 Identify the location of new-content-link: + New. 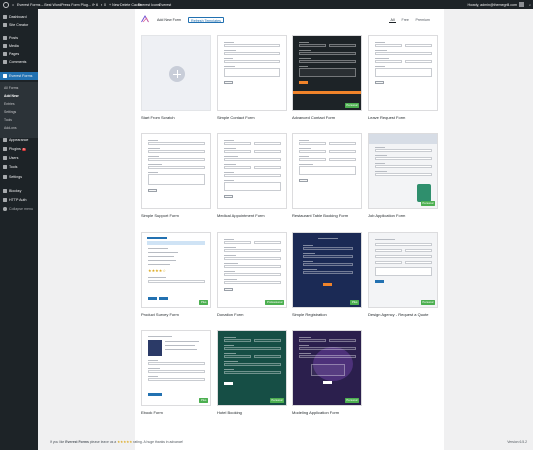
(114, 5).